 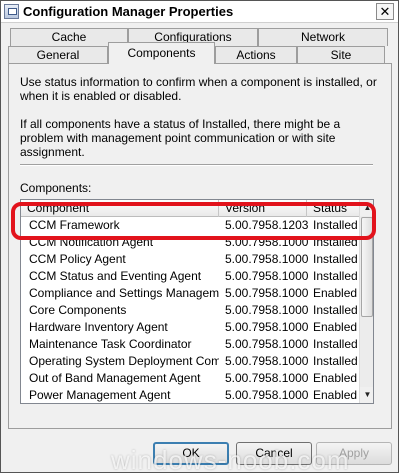 What do you see at coordinates (77, 259) in the screenshot?
I see `row-component: CCM Policy Agent` at bounding box center [77, 259].